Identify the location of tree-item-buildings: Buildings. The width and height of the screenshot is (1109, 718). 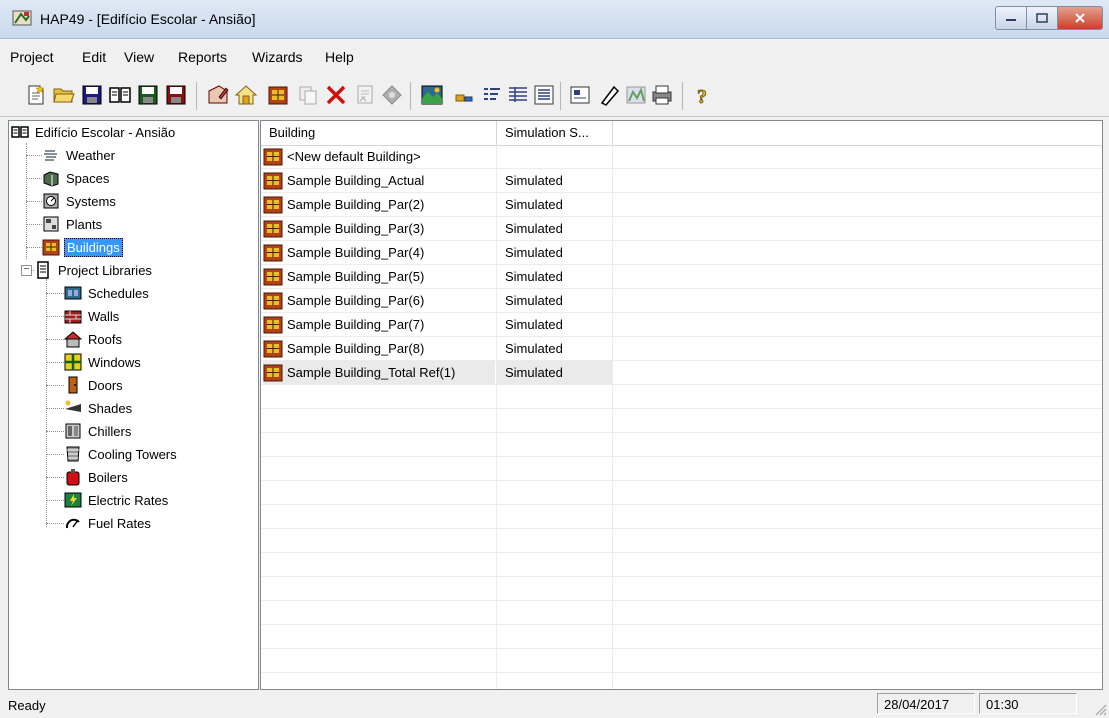
(82, 247).